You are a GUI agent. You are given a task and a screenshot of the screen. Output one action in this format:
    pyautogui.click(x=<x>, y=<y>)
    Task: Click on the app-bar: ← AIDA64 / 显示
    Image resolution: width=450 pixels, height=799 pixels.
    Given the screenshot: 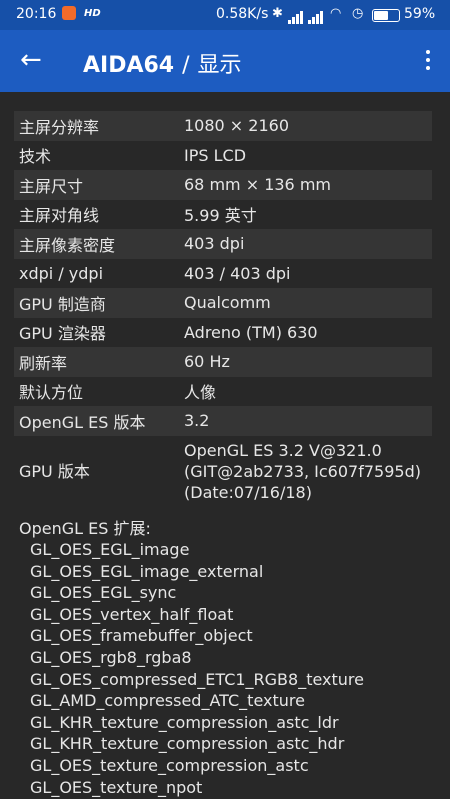 What is the action you would take?
    pyautogui.click(x=225, y=61)
    